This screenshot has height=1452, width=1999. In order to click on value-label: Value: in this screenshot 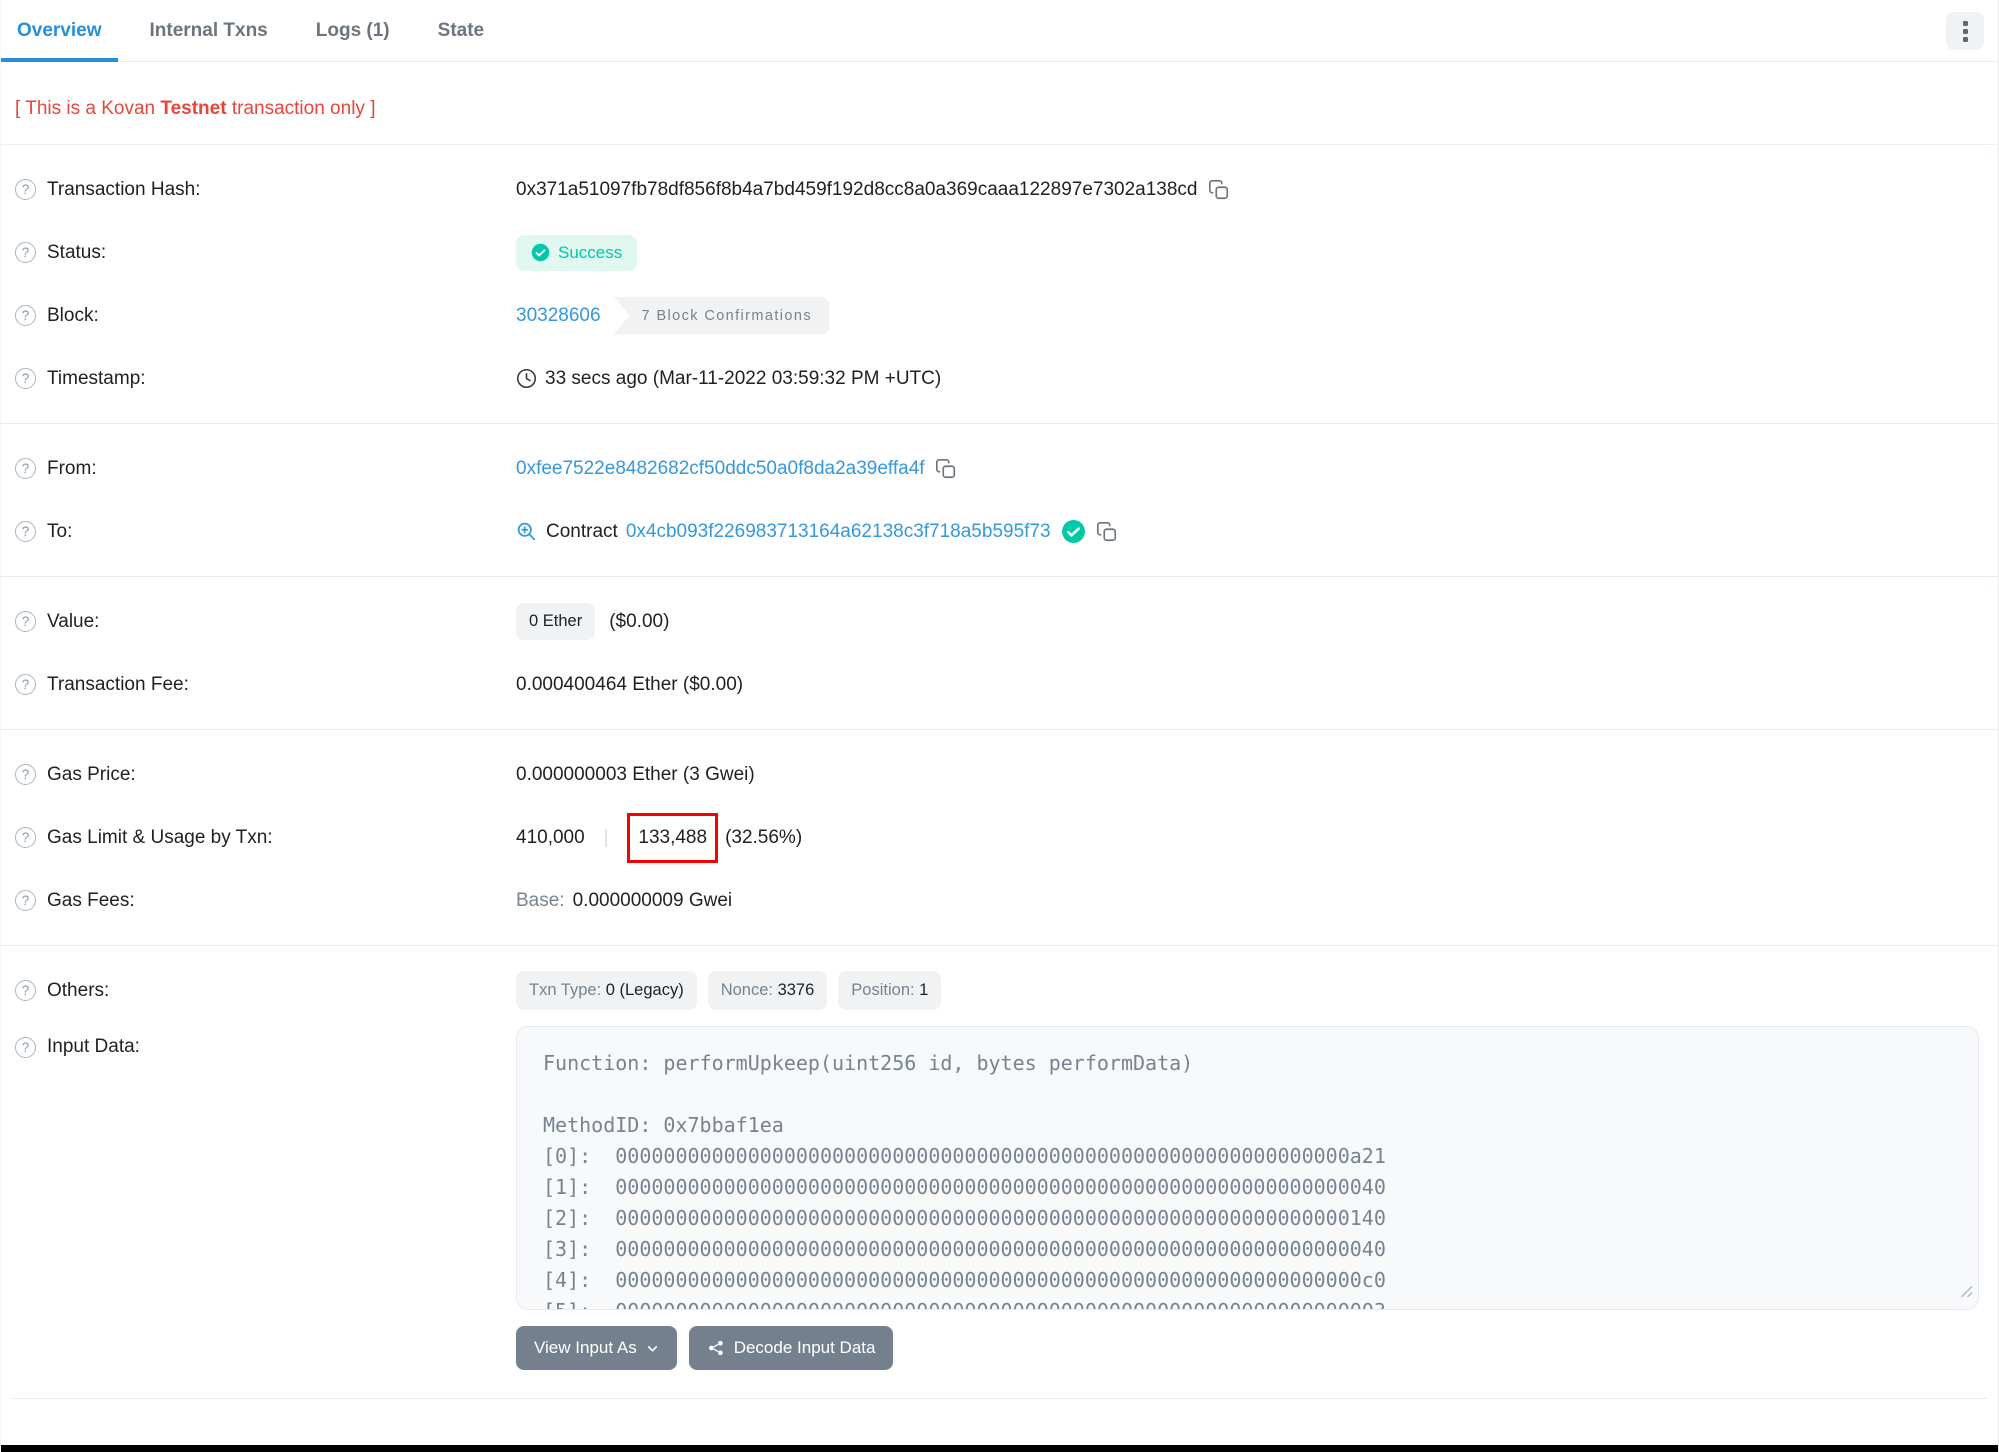, I will do `click(73, 621)`.